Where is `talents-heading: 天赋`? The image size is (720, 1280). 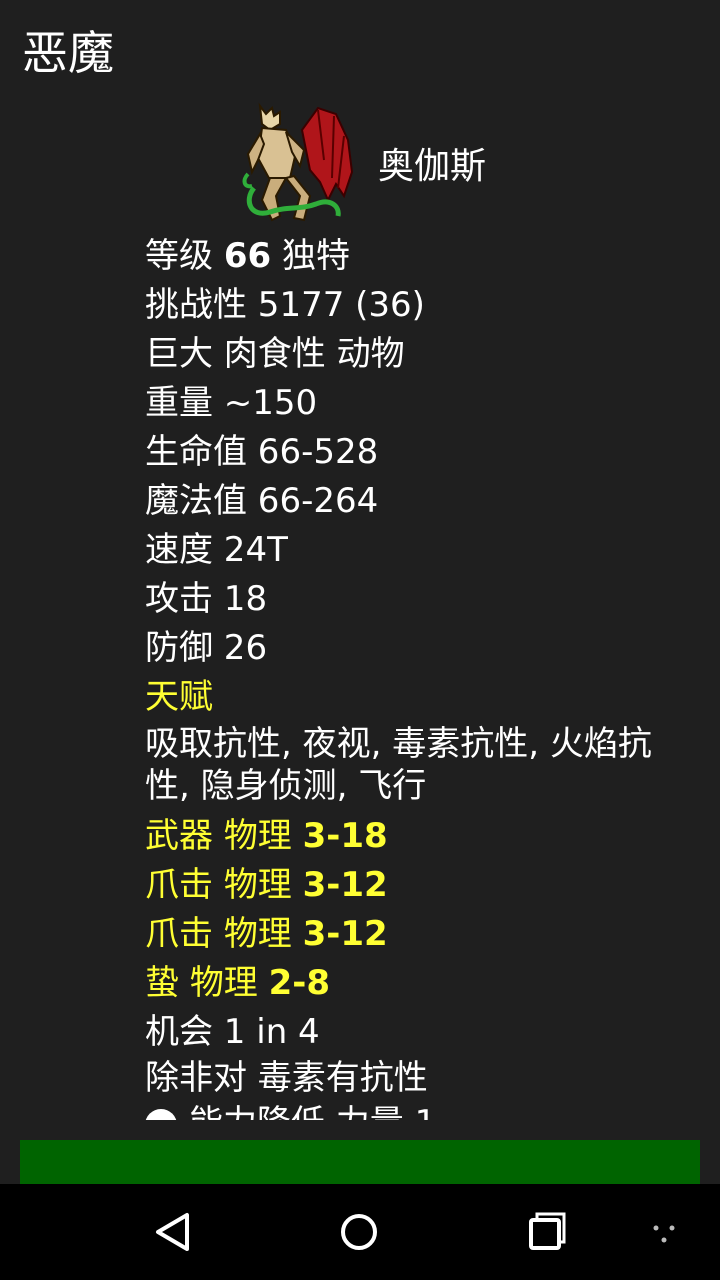 talents-heading: 天赋 is located at coordinates (179, 697).